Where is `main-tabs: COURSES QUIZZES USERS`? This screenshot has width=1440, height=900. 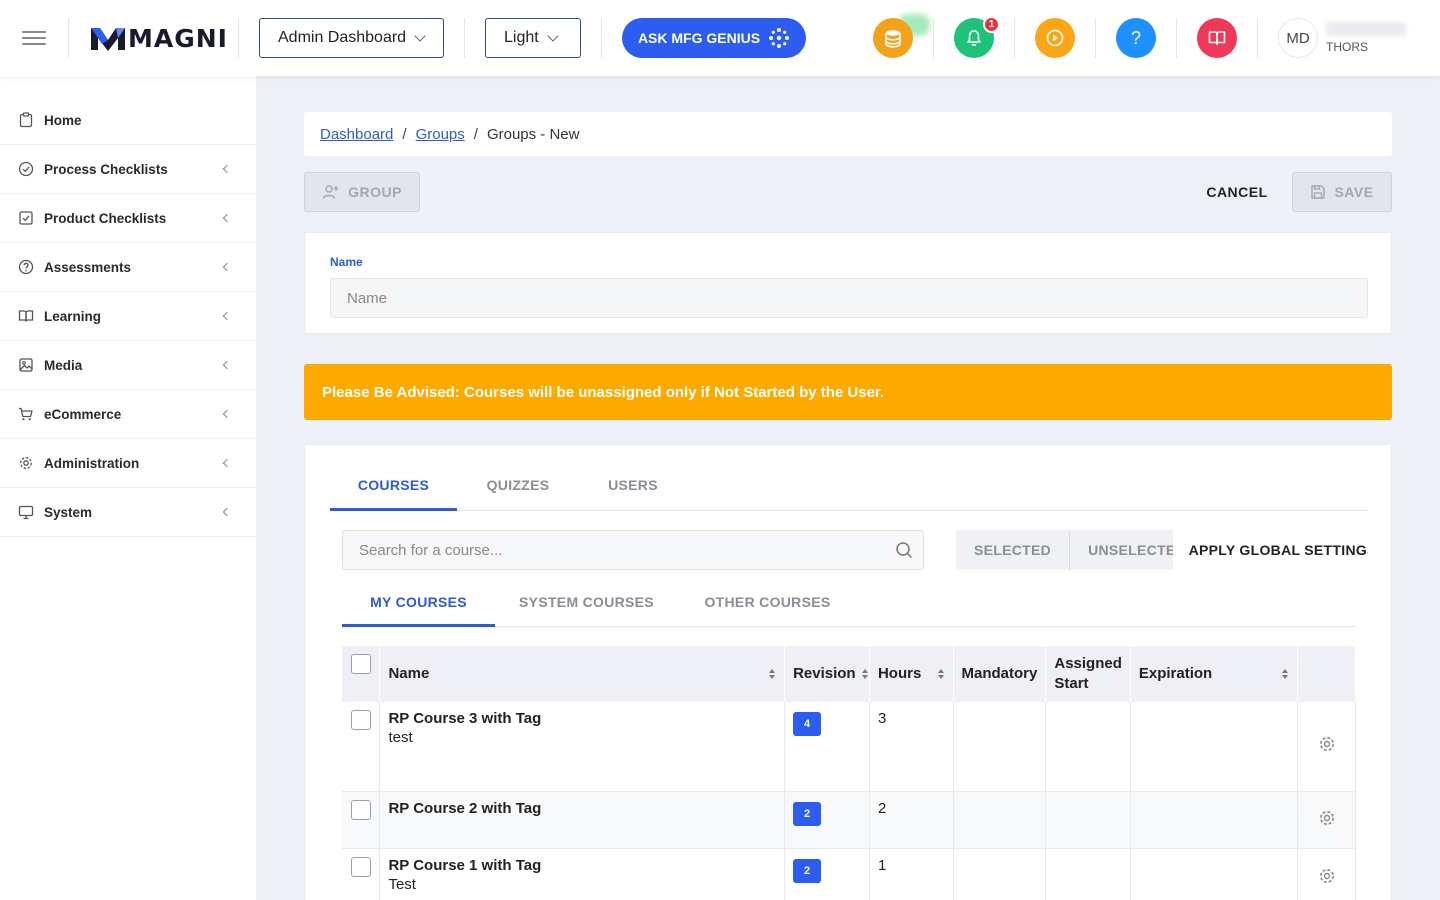
main-tabs: COURSES QUIZZES USERS is located at coordinates (849, 493).